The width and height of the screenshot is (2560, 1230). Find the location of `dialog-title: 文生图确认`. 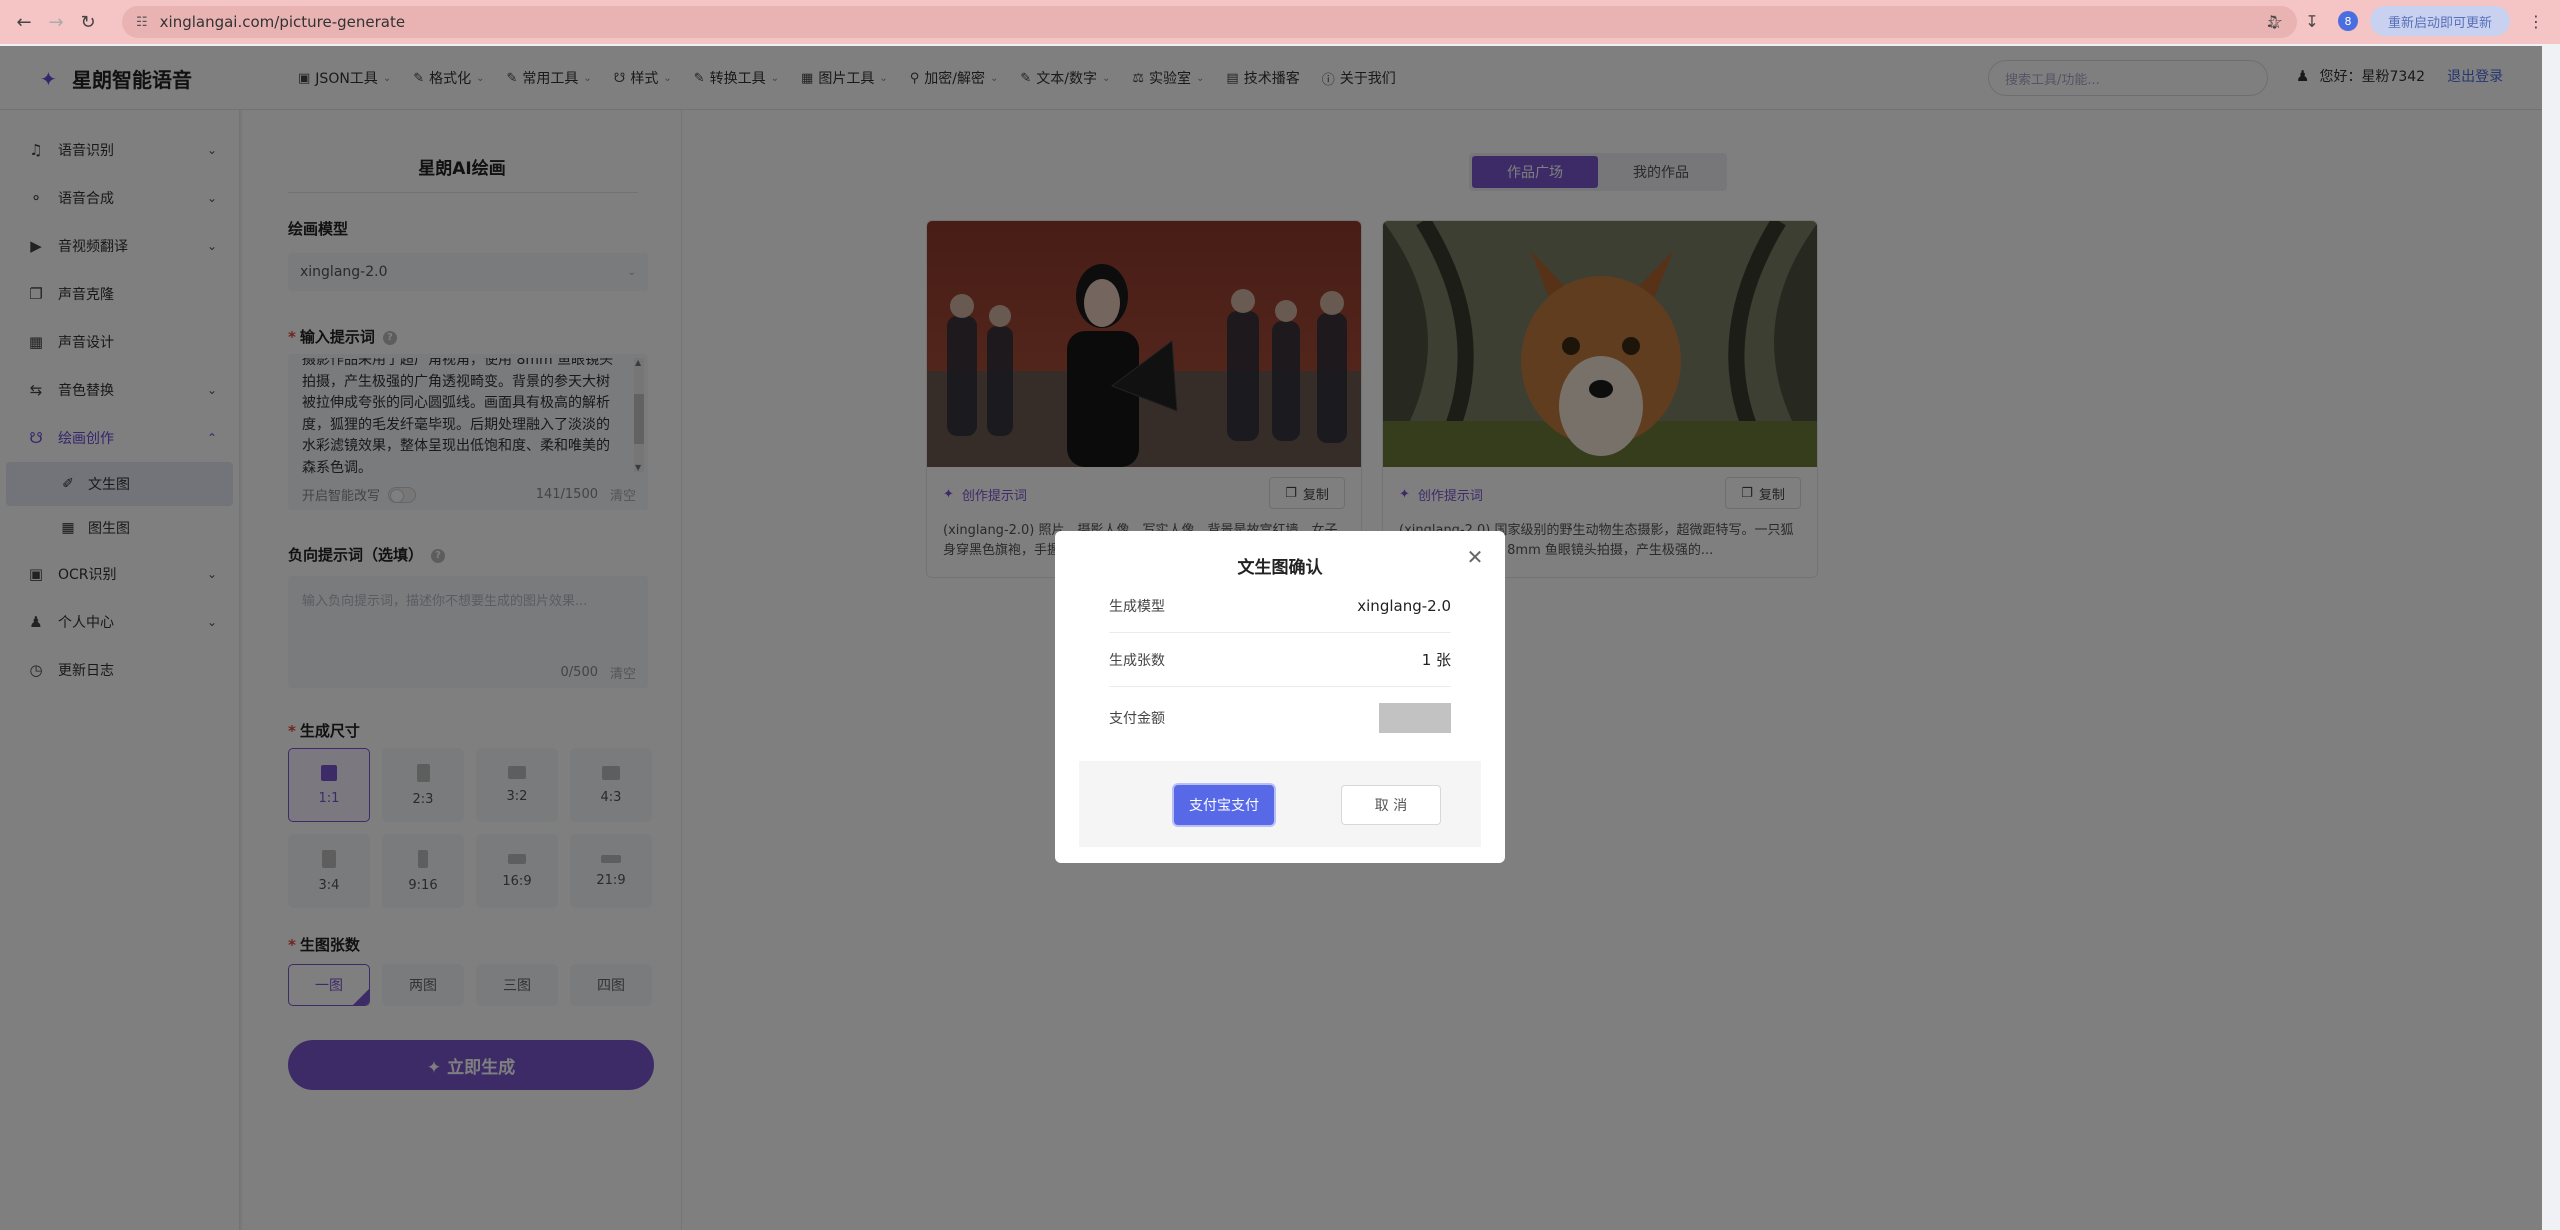

dialog-title: 文生图确认 is located at coordinates (1280, 568).